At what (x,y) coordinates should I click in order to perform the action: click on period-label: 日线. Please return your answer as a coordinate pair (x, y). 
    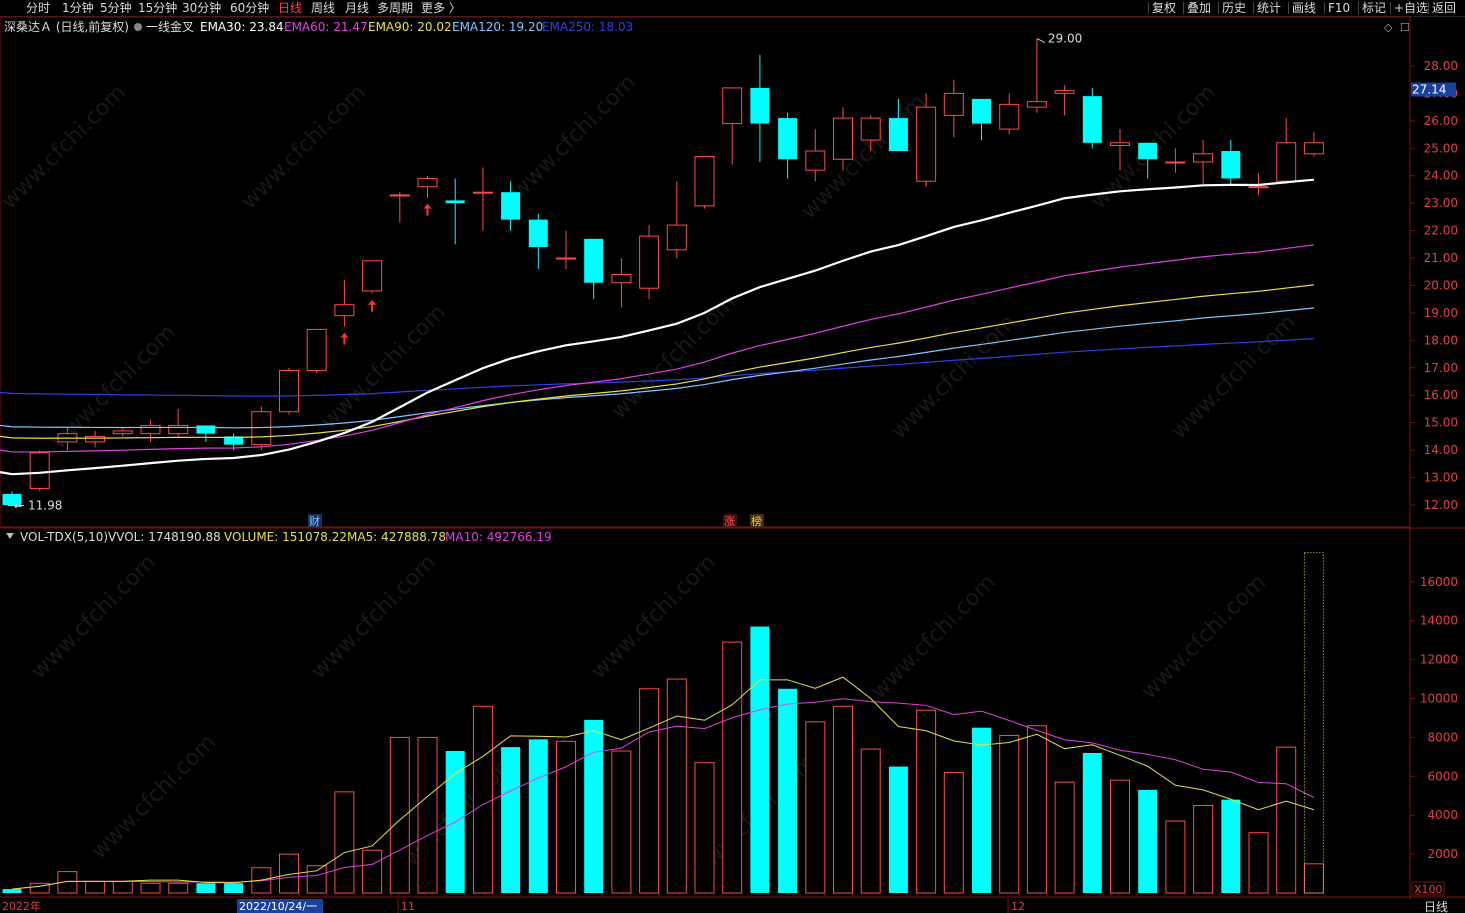
    Looking at the image, I should click on (1436, 906).